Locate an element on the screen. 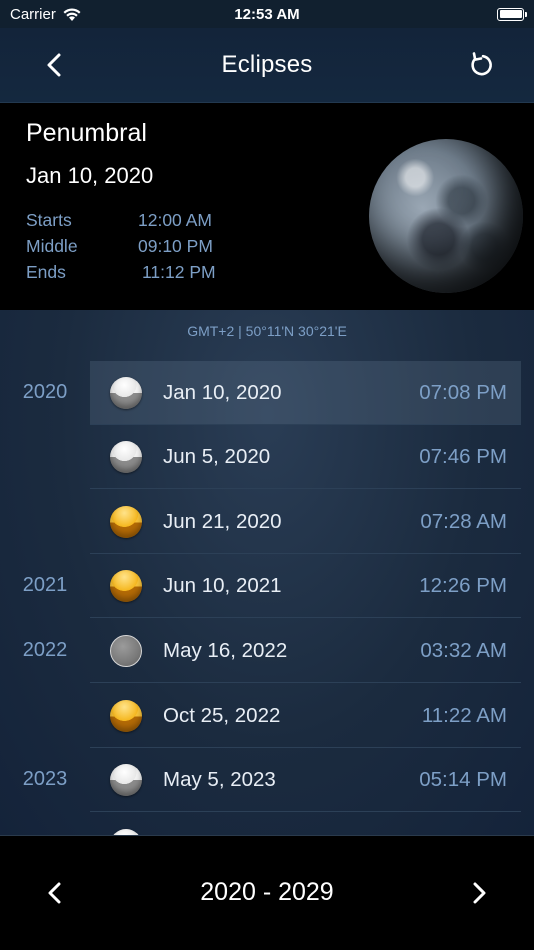 Image resolution: width=534 pixels, height=950 pixels. list-item: Jun 21, 2020 07:28 AM is located at coordinates (267, 522).